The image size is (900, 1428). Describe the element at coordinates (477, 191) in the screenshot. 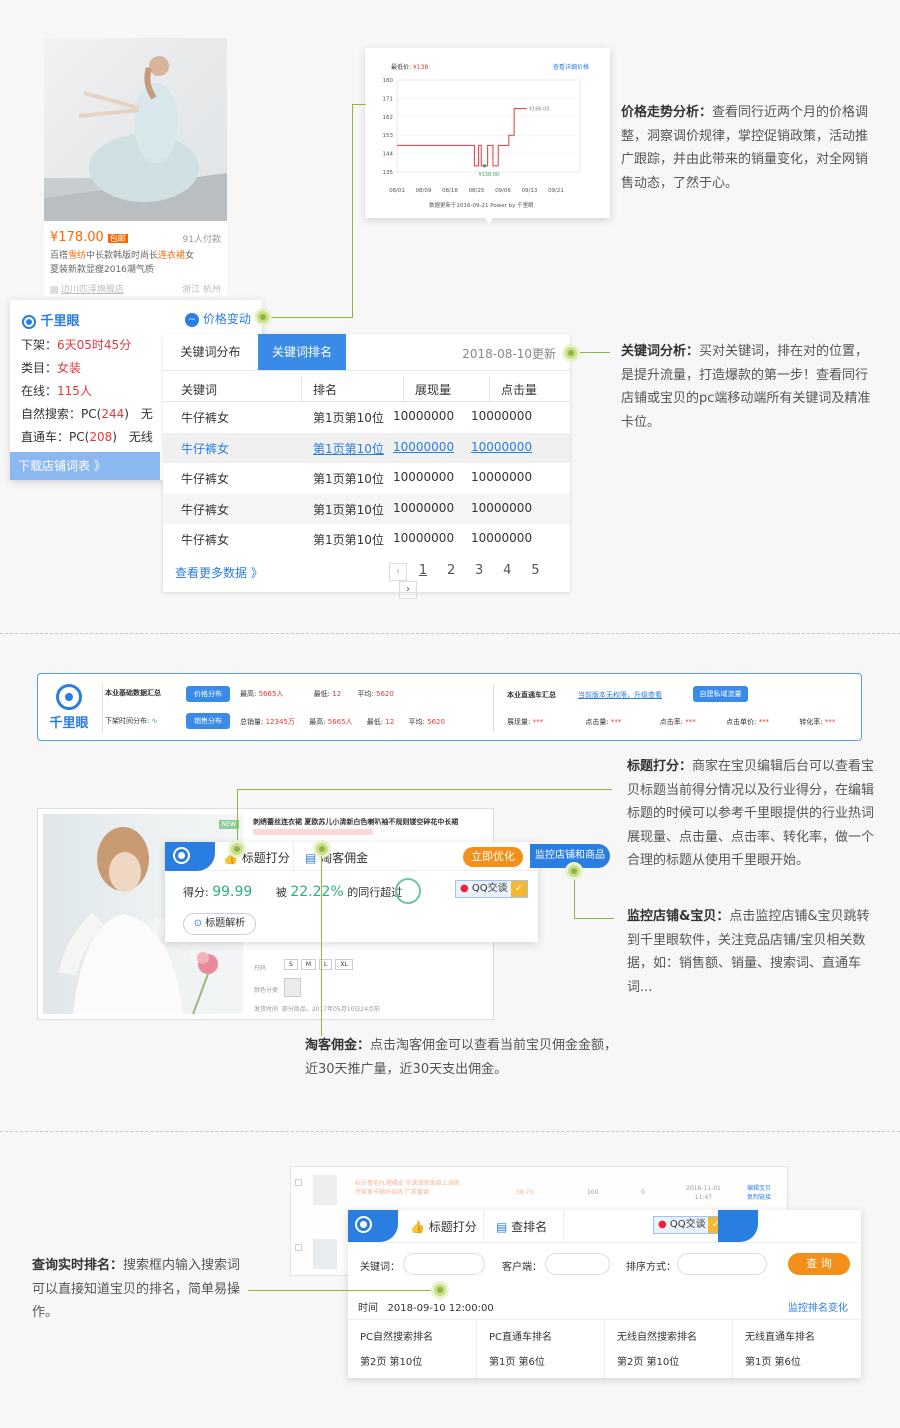

I see `x-tick-label: 08/25` at that location.